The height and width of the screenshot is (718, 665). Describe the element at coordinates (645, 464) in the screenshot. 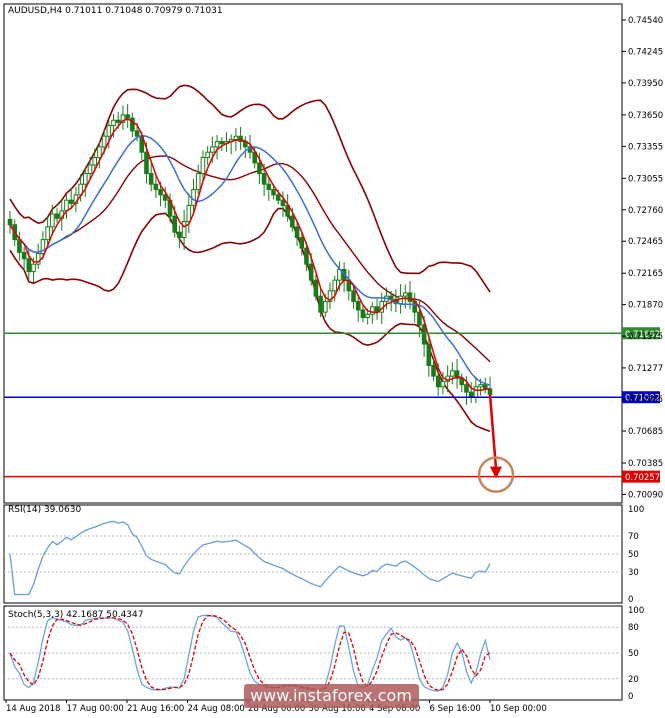

I see `price-tick-label: 0.70385` at that location.